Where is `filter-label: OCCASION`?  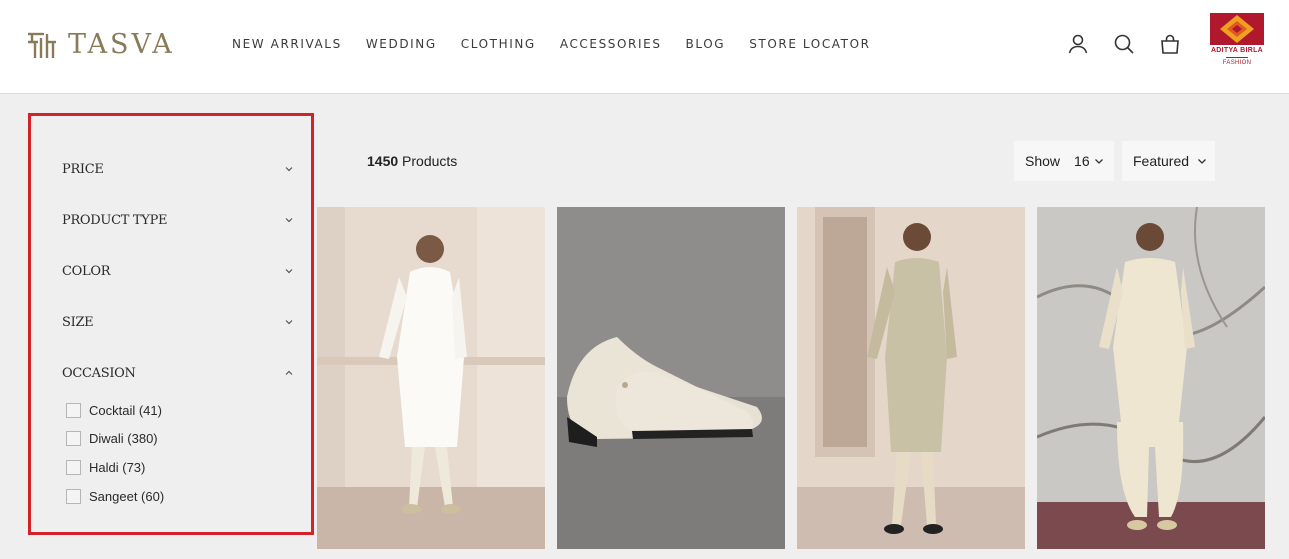
filter-label: OCCASION is located at coordinates (99, 373).